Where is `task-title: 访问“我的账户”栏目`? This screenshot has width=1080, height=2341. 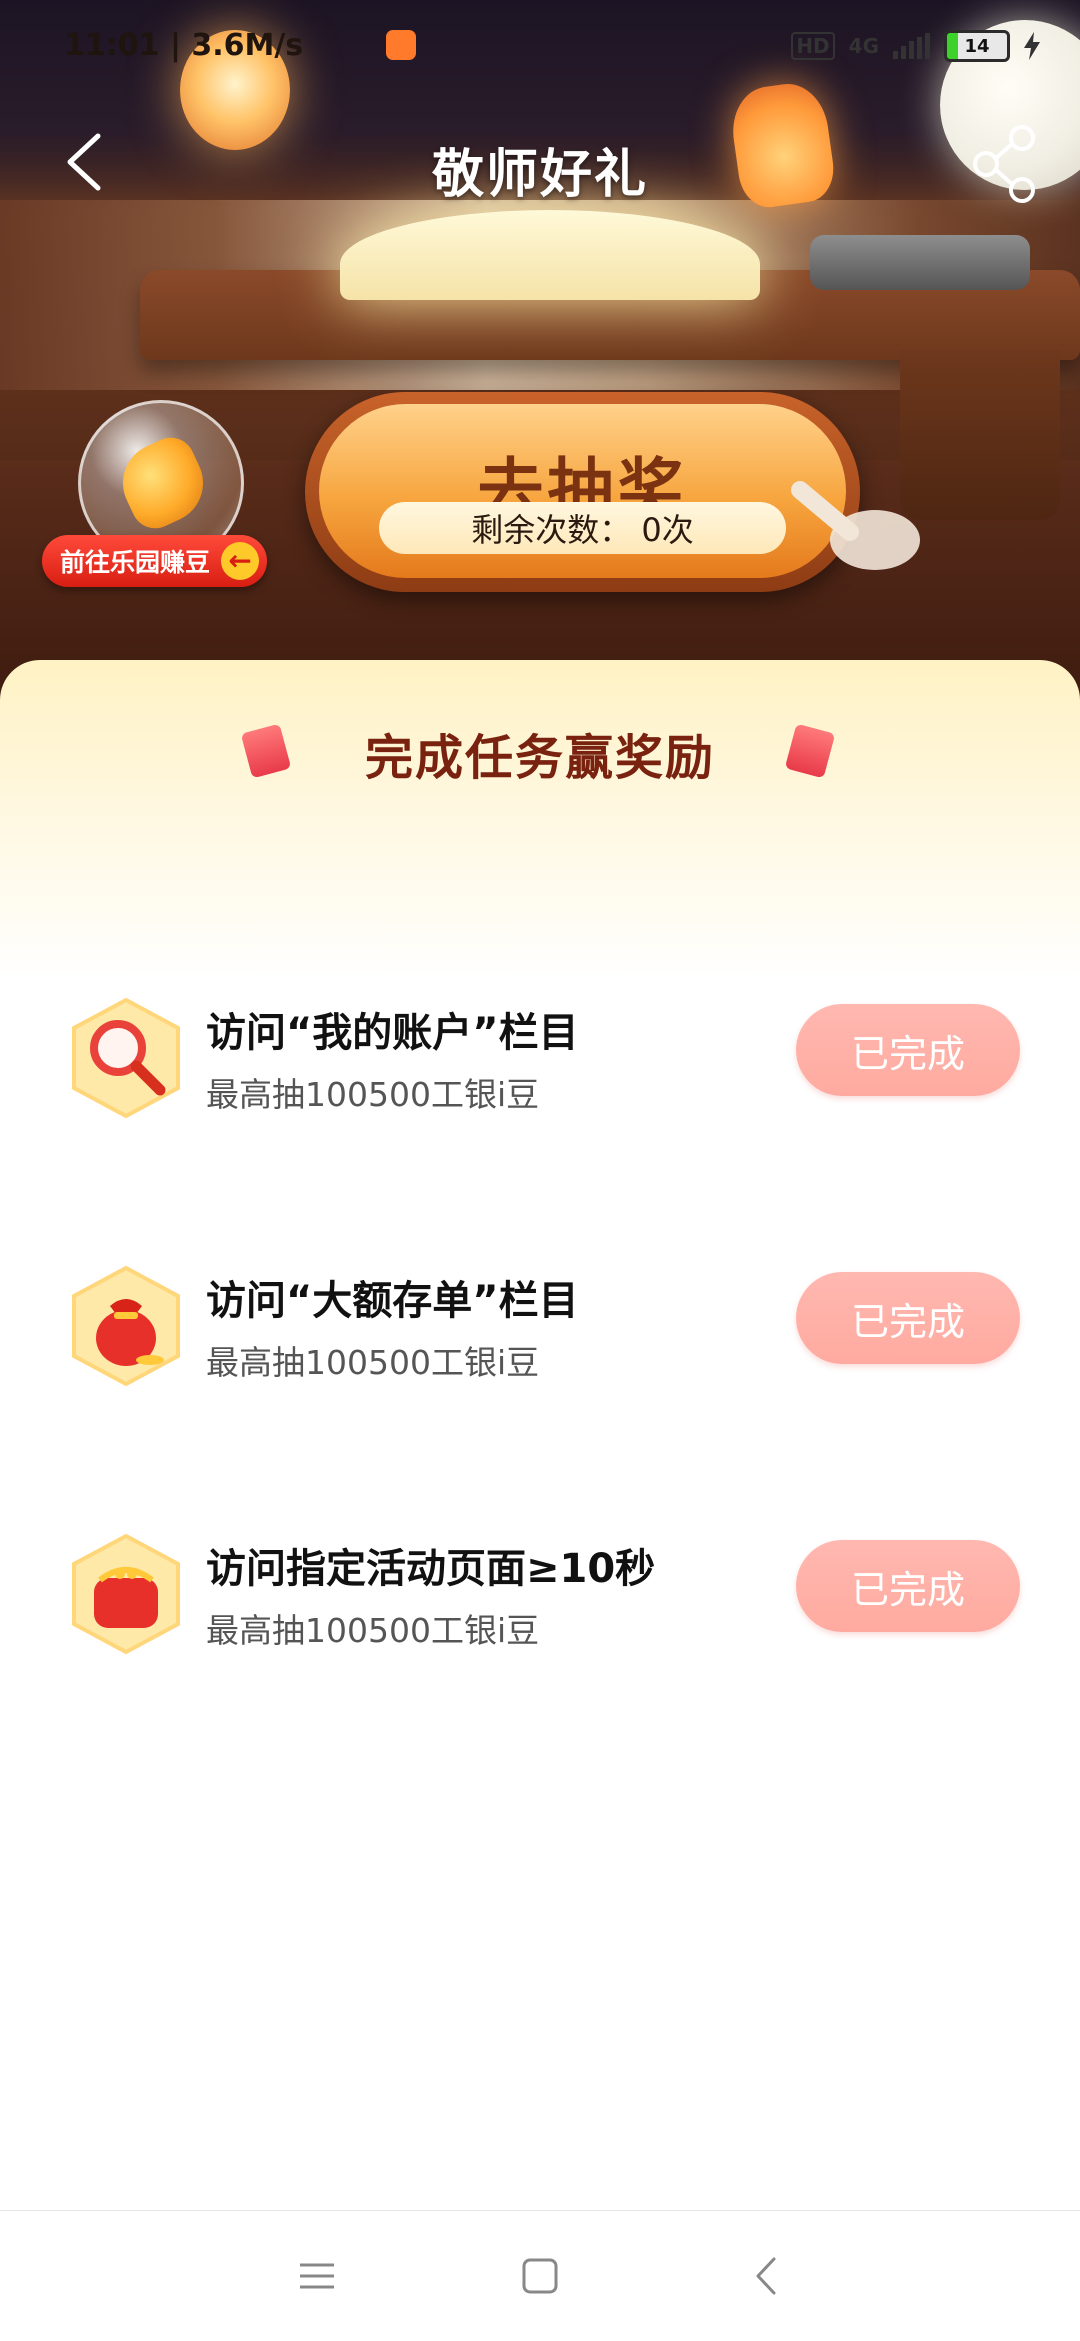
task-title: 访问“我的账户”栏目 is located at coordinates (392, 1033).